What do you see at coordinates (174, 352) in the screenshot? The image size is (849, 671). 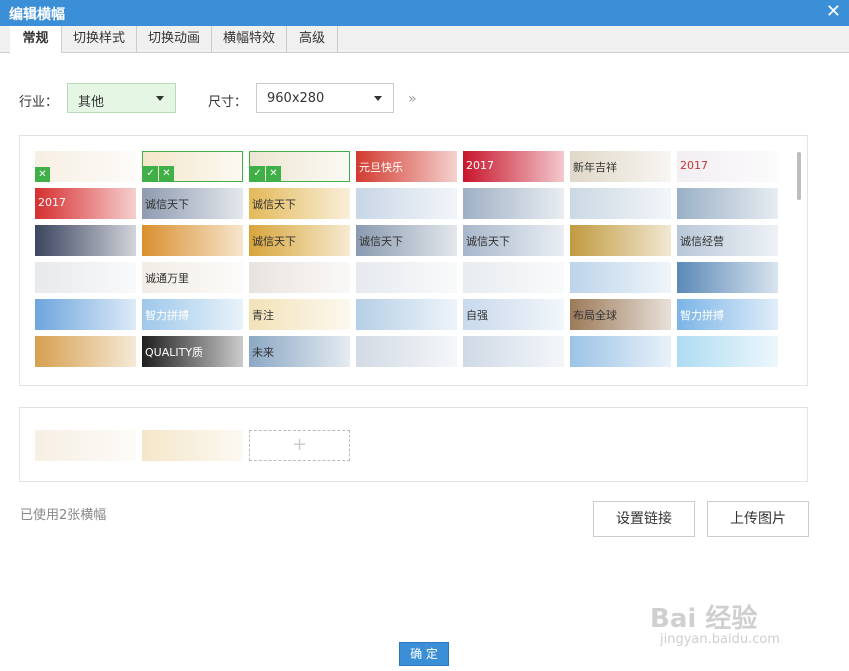 I see `banner-thumbnail-text: QUALITY质` at bounding box center [174, 352].